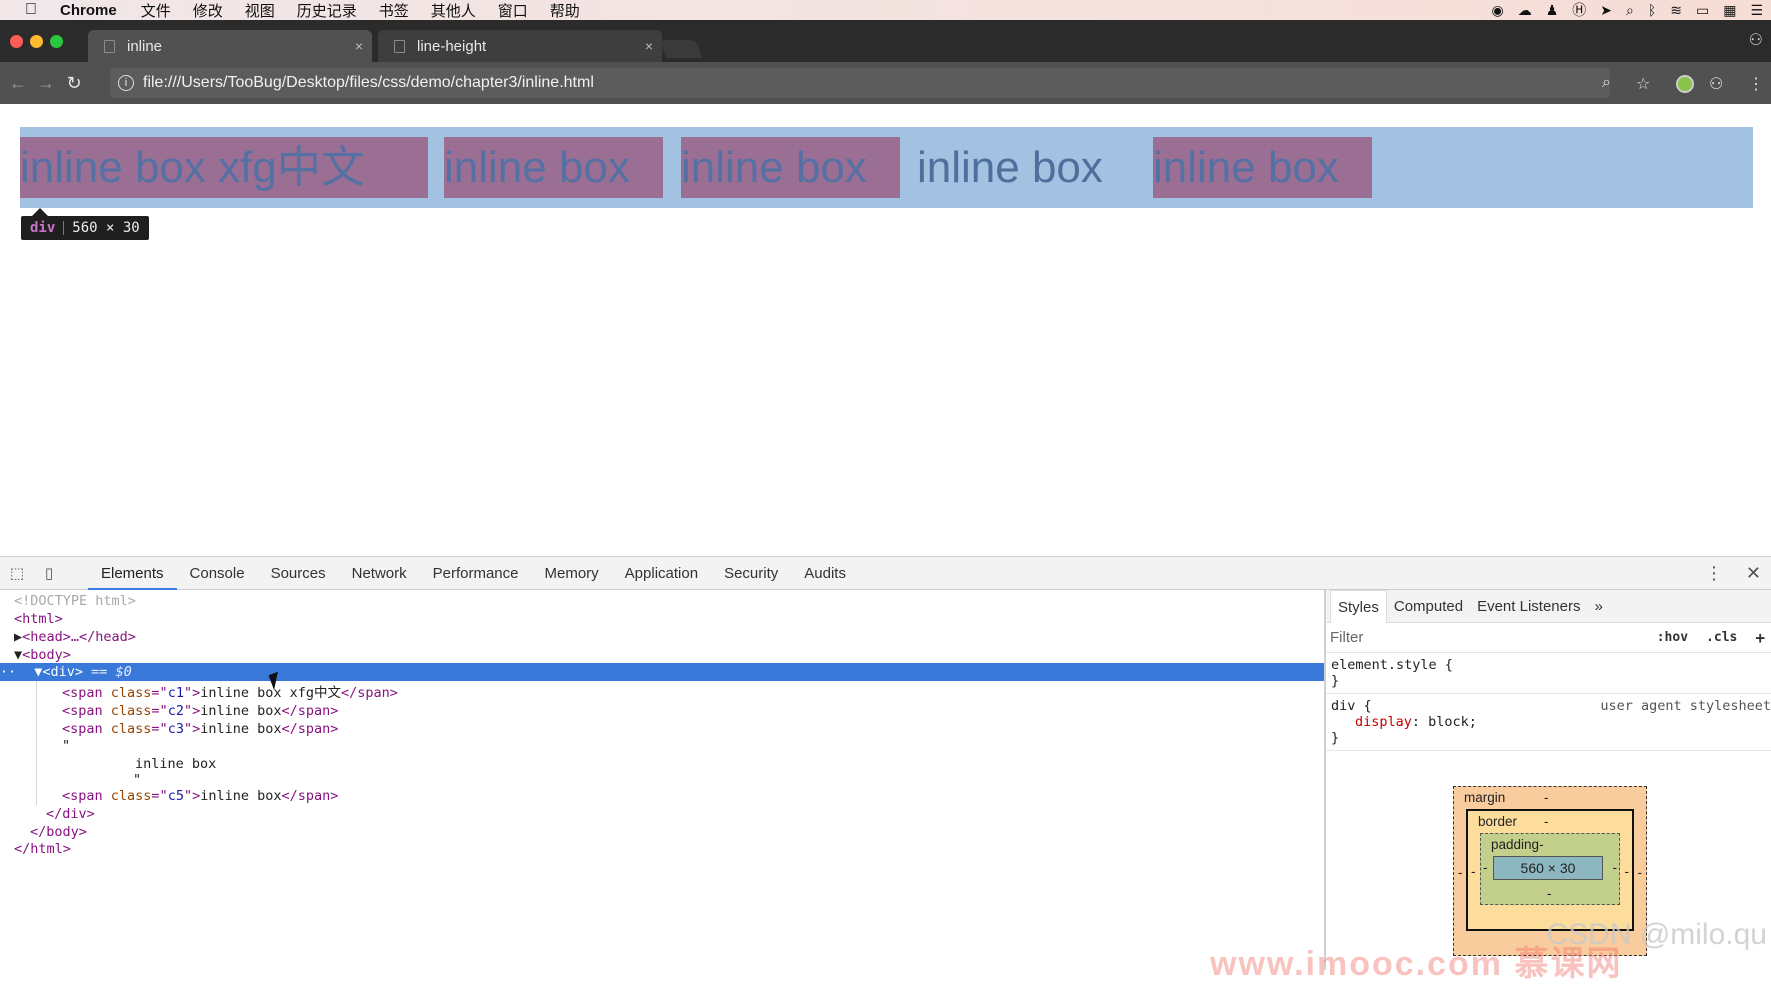  Describe the element at coordinates (825, 573) in the screenshot. I see `tab-audits: Audits` at that location.